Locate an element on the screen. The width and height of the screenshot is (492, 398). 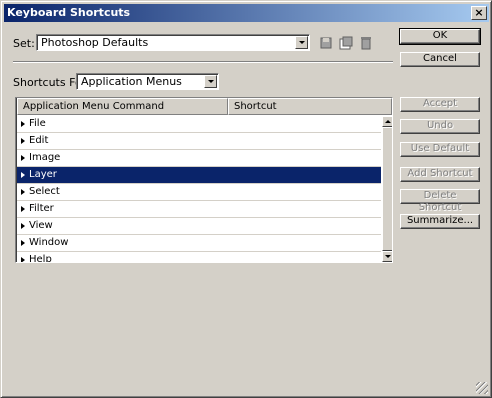
scroll-down-icon is located at coordinates (387, 256).